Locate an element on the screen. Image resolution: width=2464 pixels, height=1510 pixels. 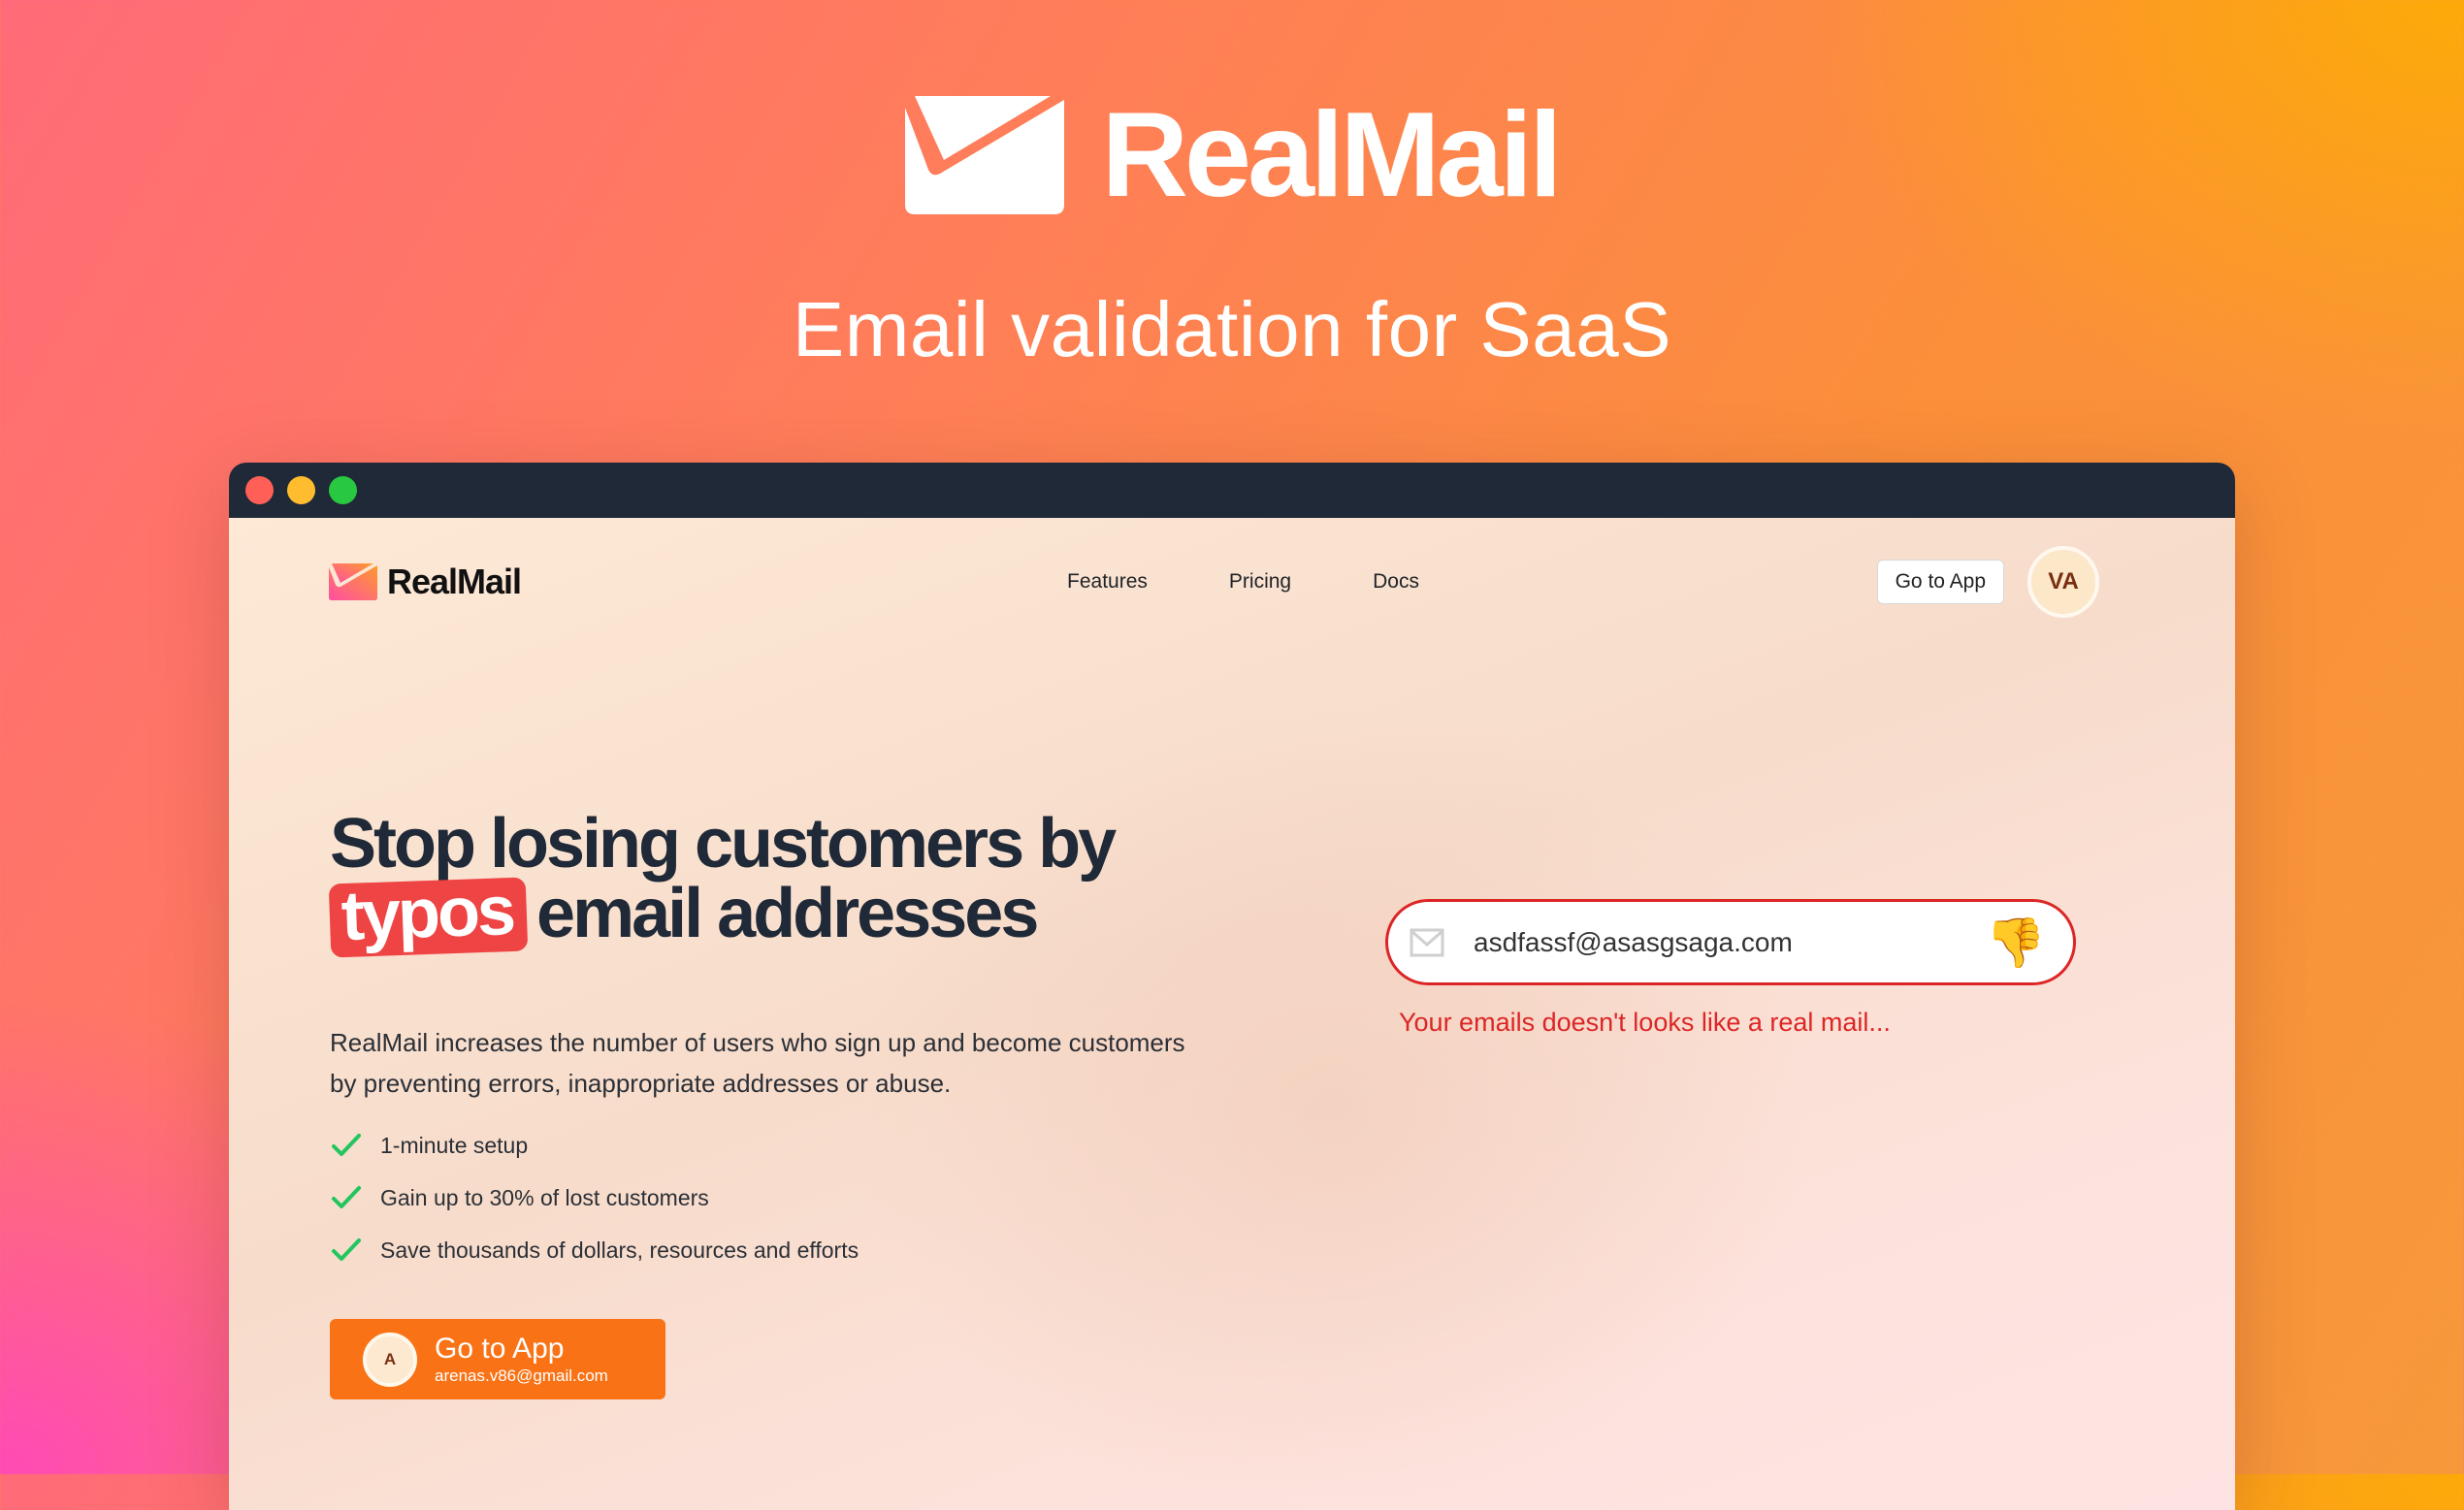
window-titlebar is located at coordinates (1232, 491).